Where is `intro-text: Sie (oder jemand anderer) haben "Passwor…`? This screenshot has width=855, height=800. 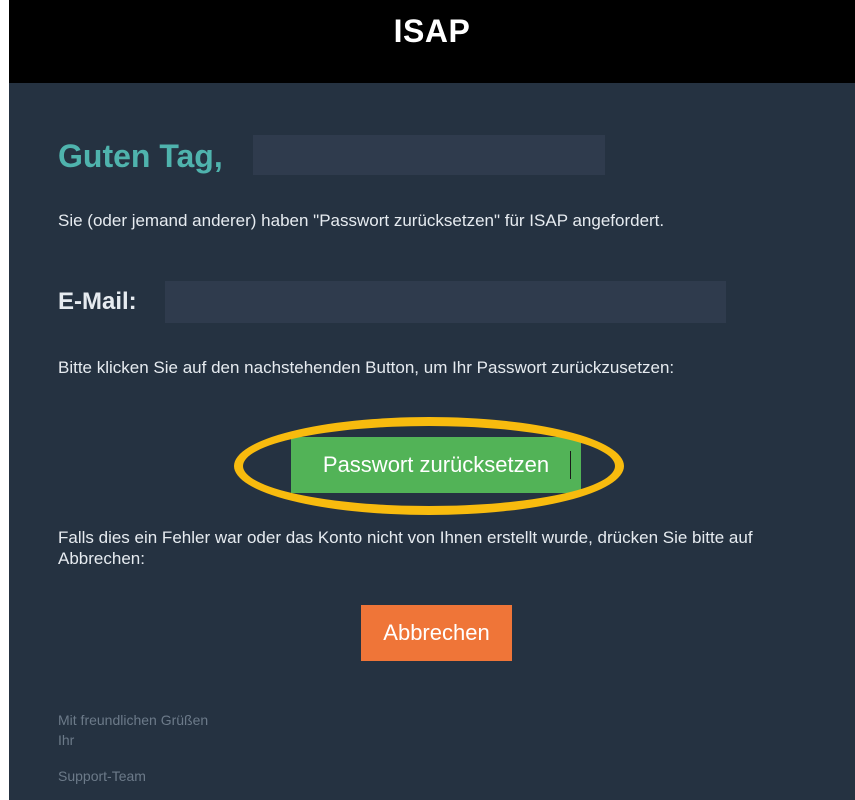 intro-text: Sie (oder jemand anderer) haben "Passwor… is located at coordinates (361, 220).